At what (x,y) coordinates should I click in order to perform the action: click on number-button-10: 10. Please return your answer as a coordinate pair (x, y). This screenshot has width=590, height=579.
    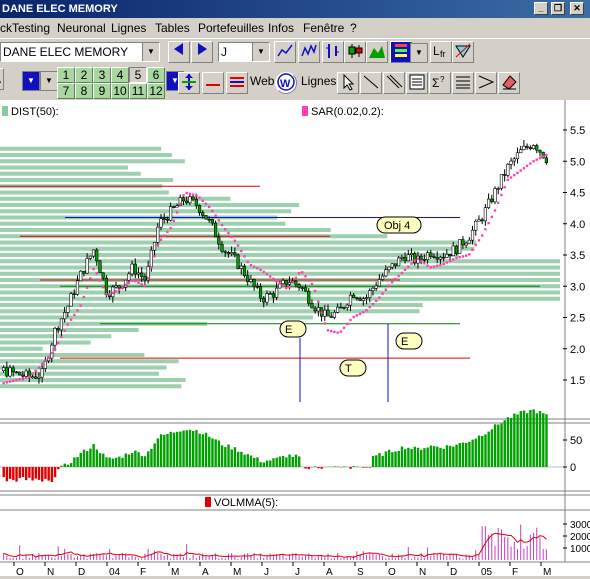
    Looking at the image, I should click on (120, 91).